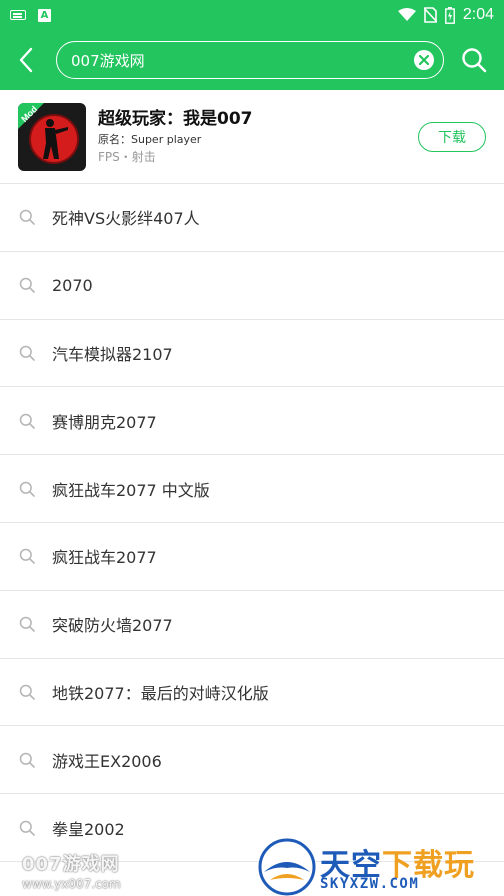  I want to click on search-icon, so click(474, 60).